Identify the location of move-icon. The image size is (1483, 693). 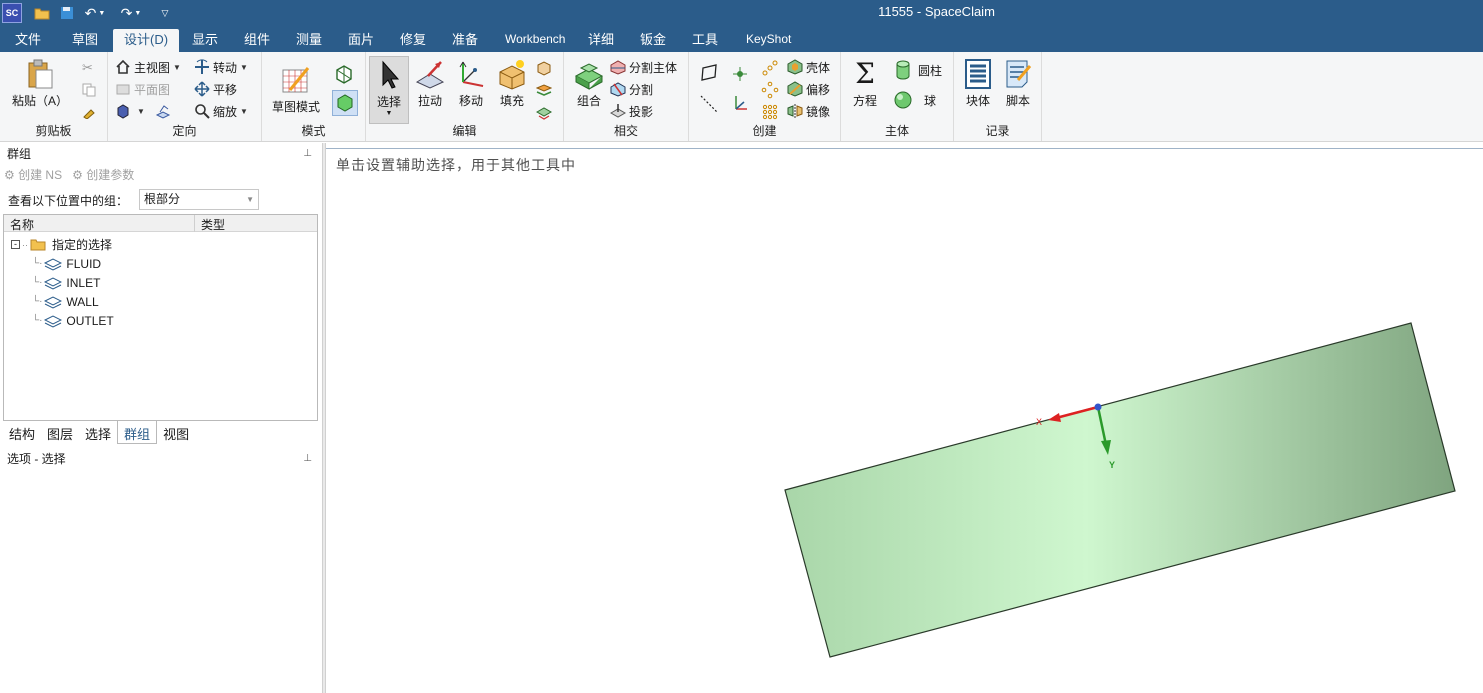
(471, 74).